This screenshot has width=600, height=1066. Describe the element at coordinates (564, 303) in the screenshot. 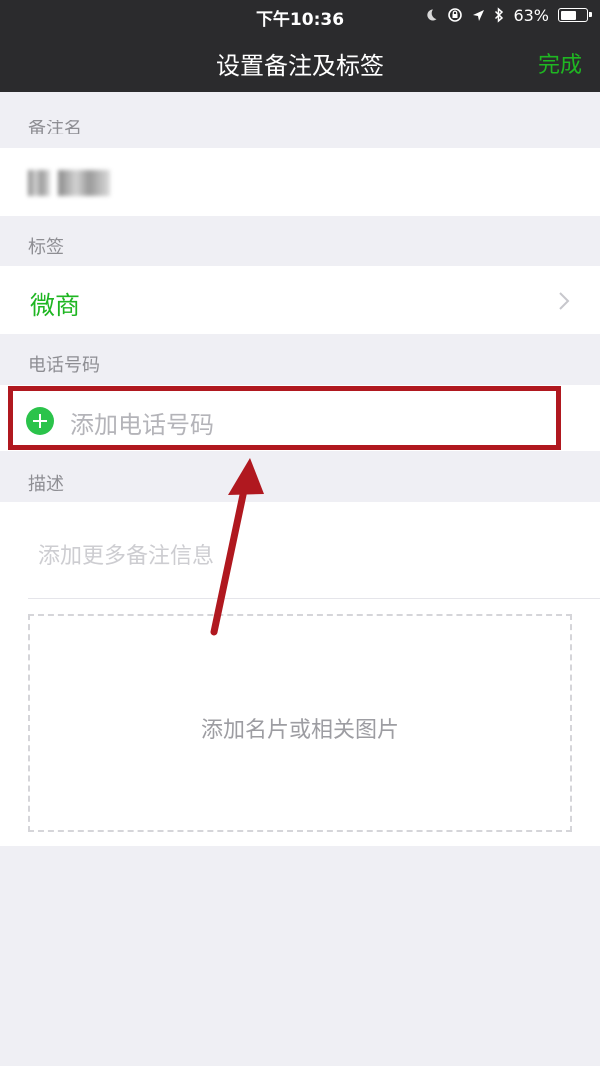

I see `chevron-right-icon` at that location.